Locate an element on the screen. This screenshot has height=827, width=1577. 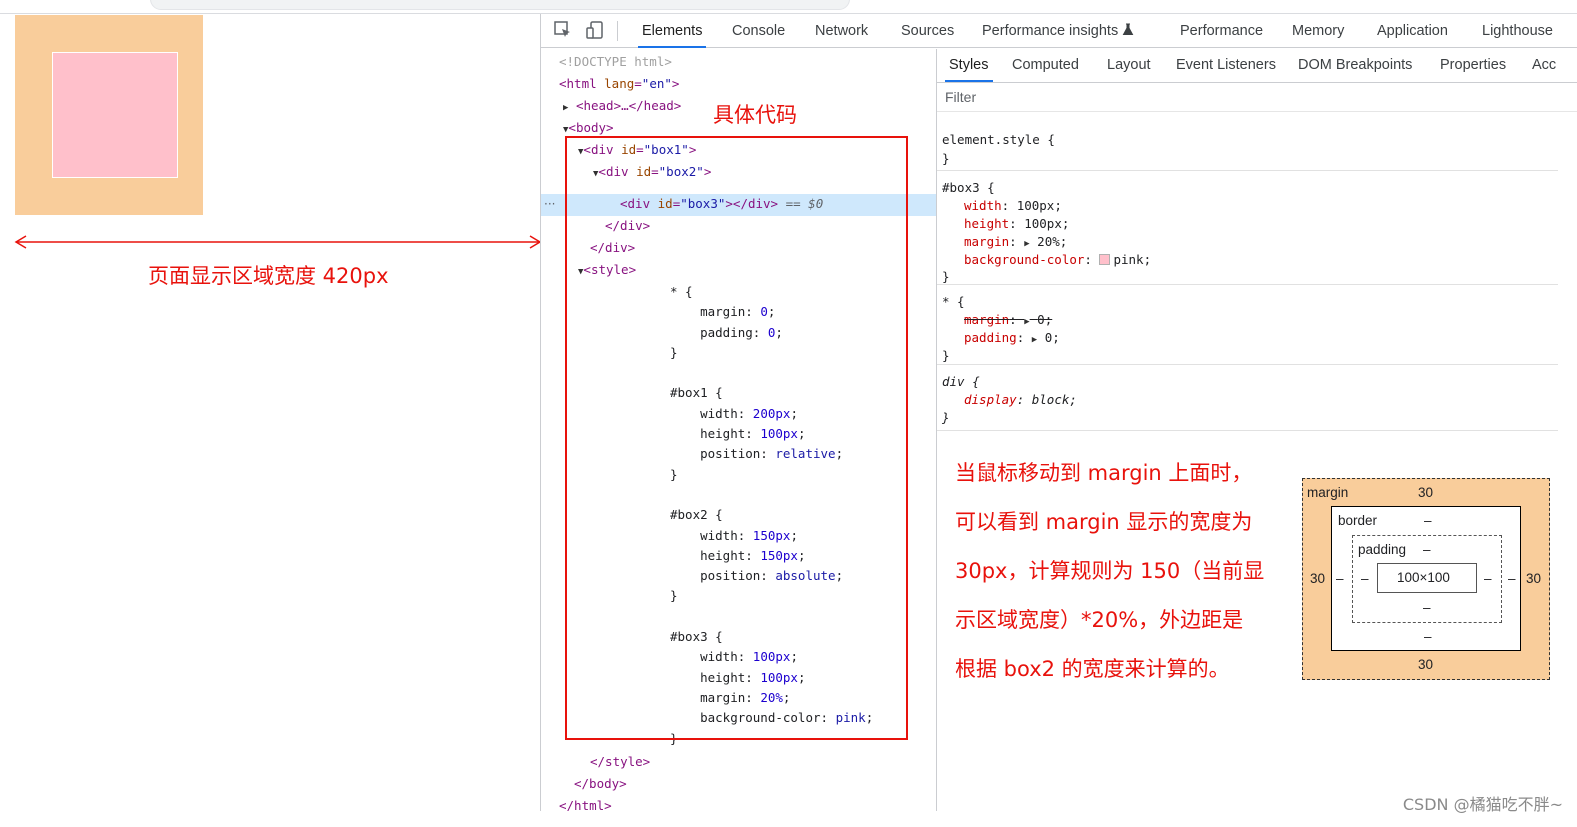
inspect-element-icon is located at coordinates (563, 30).